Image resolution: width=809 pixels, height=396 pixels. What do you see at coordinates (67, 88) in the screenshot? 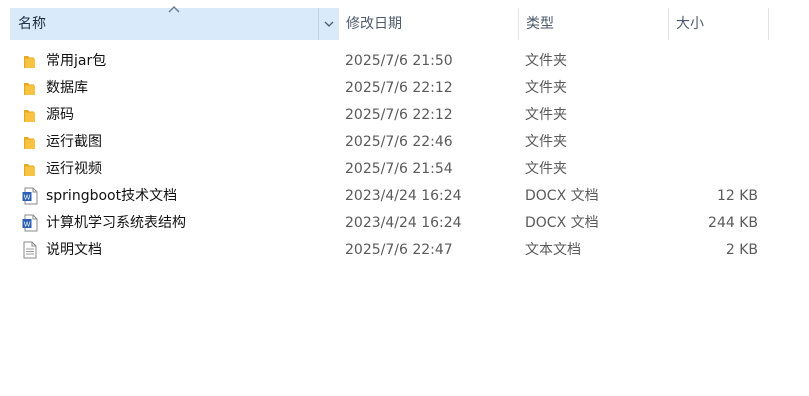
I see `file-name: 数据库` at bounding box center [67, 88].